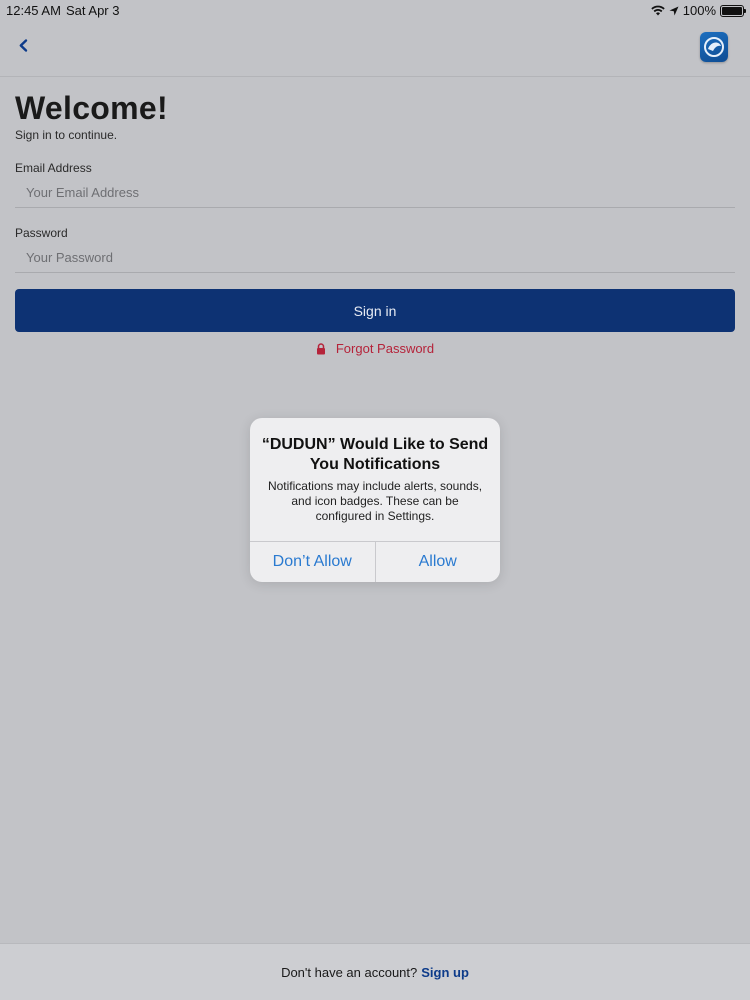 Image resolution: width=750 pixels, height=1000 pixels. I want to click on status-indicators: 100%, so click(698, 10).